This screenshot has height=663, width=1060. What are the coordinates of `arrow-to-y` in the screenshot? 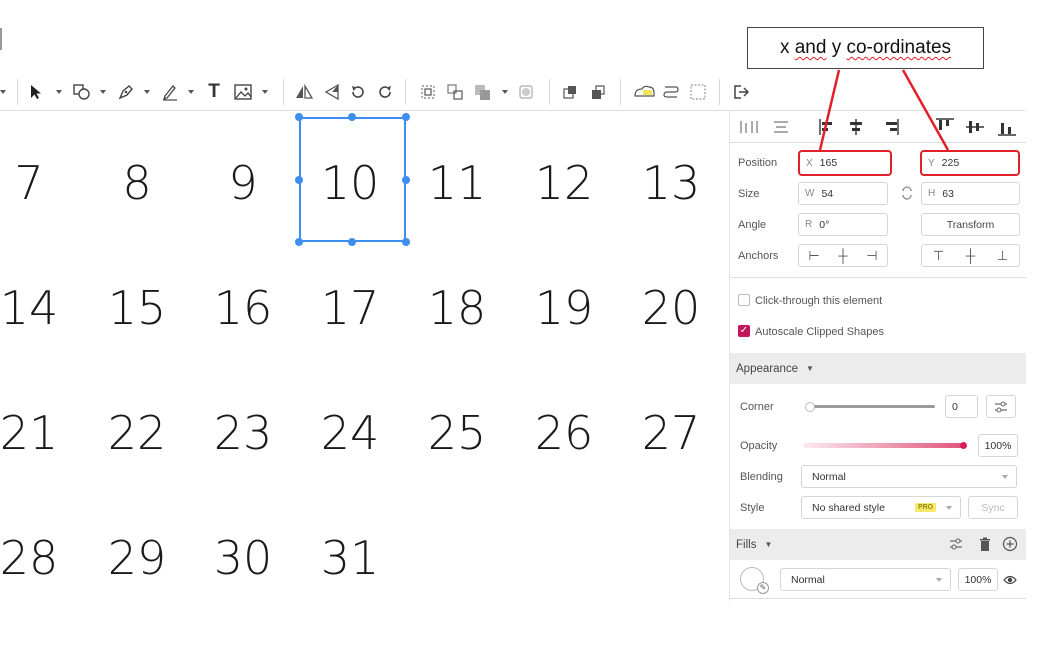 It's located at (925, 110).